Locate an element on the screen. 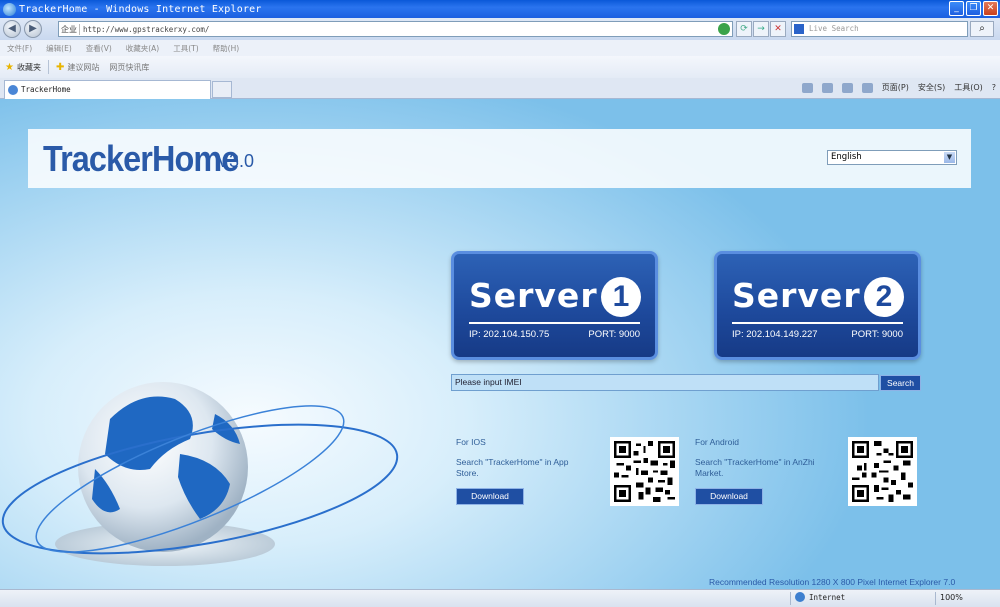 The image size is (1000, 607). back-button: ◀ is located at coordinates (12, 29).